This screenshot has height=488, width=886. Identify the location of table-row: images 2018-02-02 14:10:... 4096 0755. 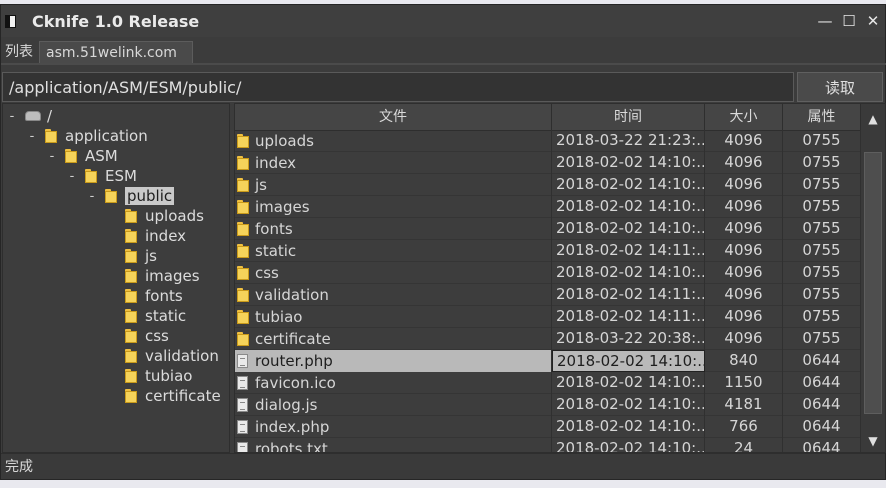
(548, 207).